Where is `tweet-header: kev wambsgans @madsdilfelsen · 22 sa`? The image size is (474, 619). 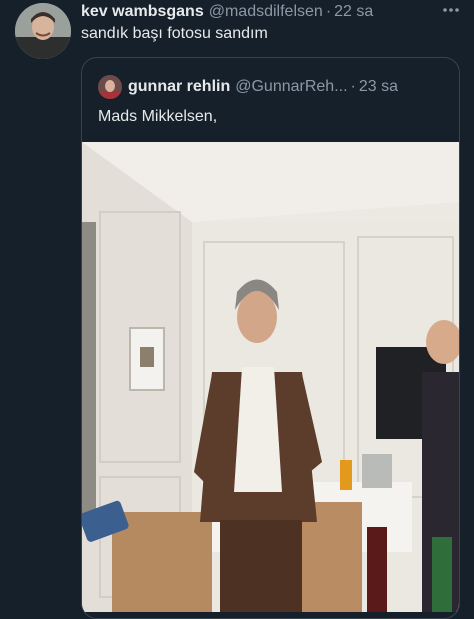
tweet-header: kev wambsgans @madsdilfelsen · 22 sa is located at coordinates (272, 12).